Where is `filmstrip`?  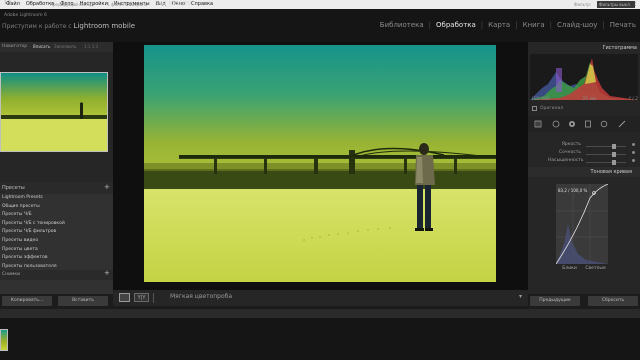
filmstrip is located at coordinates (320, 339).